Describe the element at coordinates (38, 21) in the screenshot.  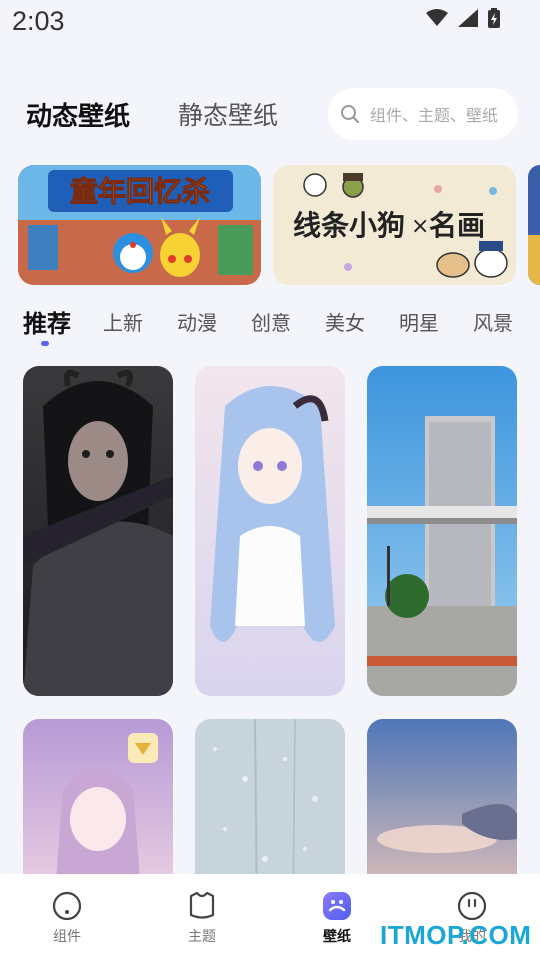
I see `status-time: 2:03` at that location.